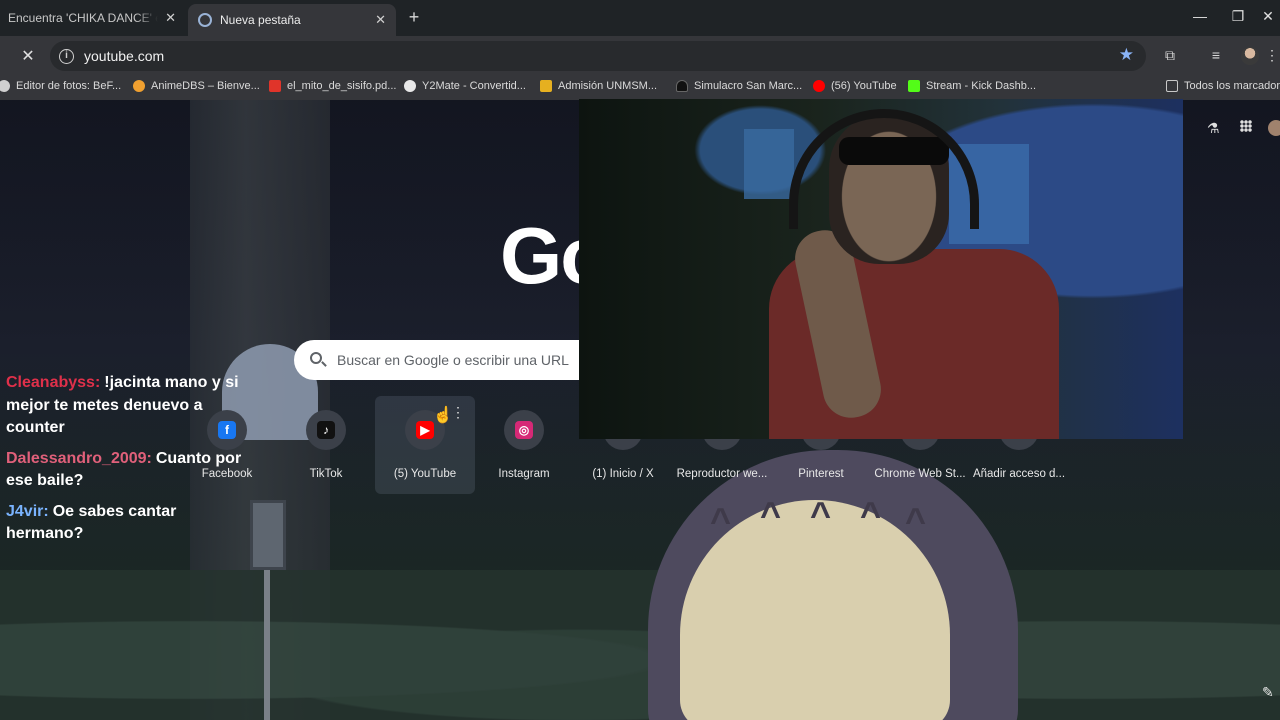 The height and width of the screenshot is (720, 1280). What do you see at coordinates (139, 86) in the screenshot?
I see `animedbs-icon` at bounding box center [139, 86].